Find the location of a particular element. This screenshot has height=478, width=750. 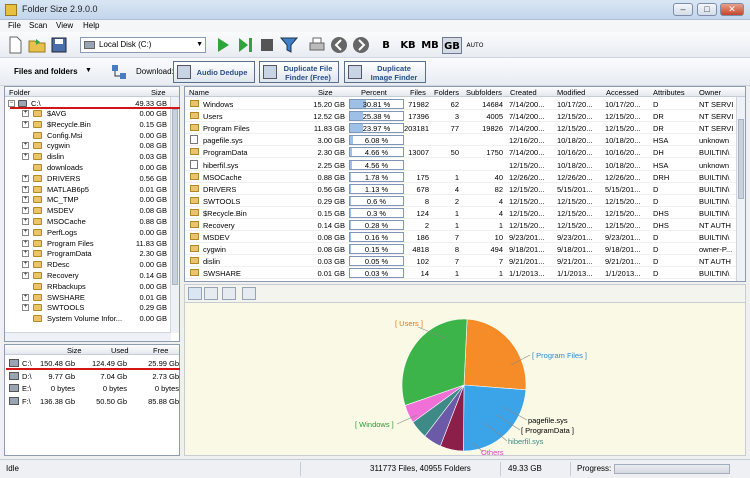

tree-item: + ProgramData 2.30 GB is located at coordinates (88, 253).